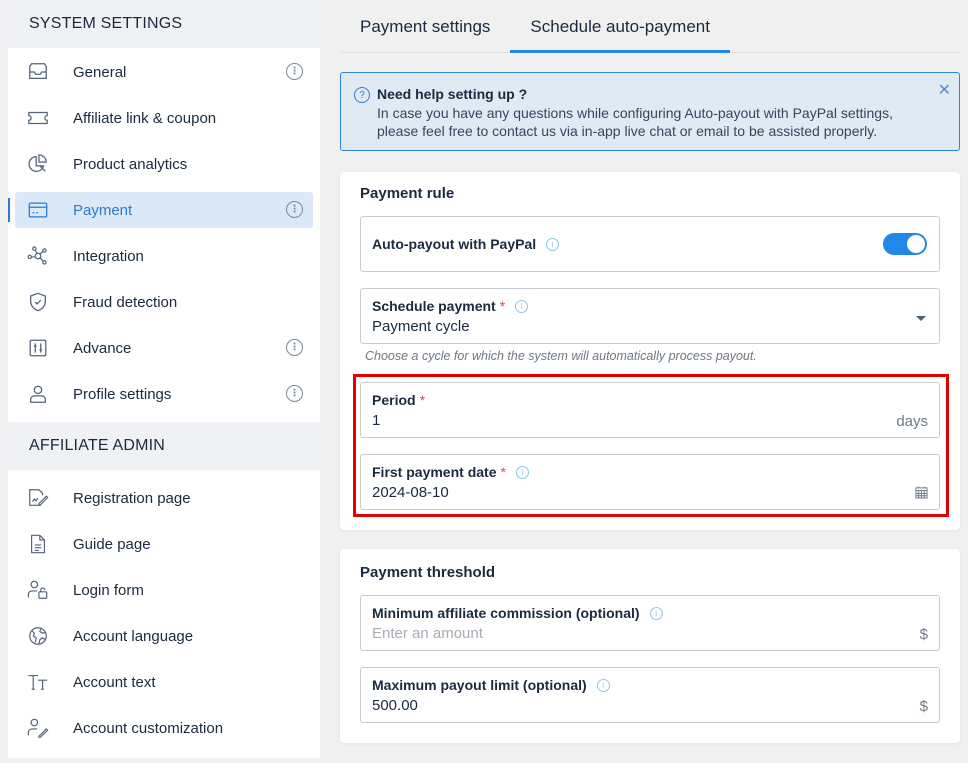 This screenshot has height=763, width=968. Describe the element at coordinates (612, 705) in the screenshot. I see `max-payout-input` at that location.